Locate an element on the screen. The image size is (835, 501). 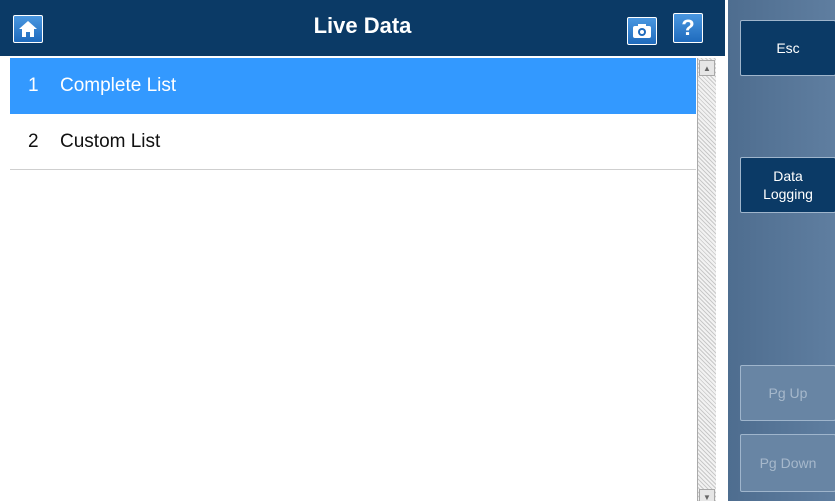
camera-icon is located at coordinates (642, 31).